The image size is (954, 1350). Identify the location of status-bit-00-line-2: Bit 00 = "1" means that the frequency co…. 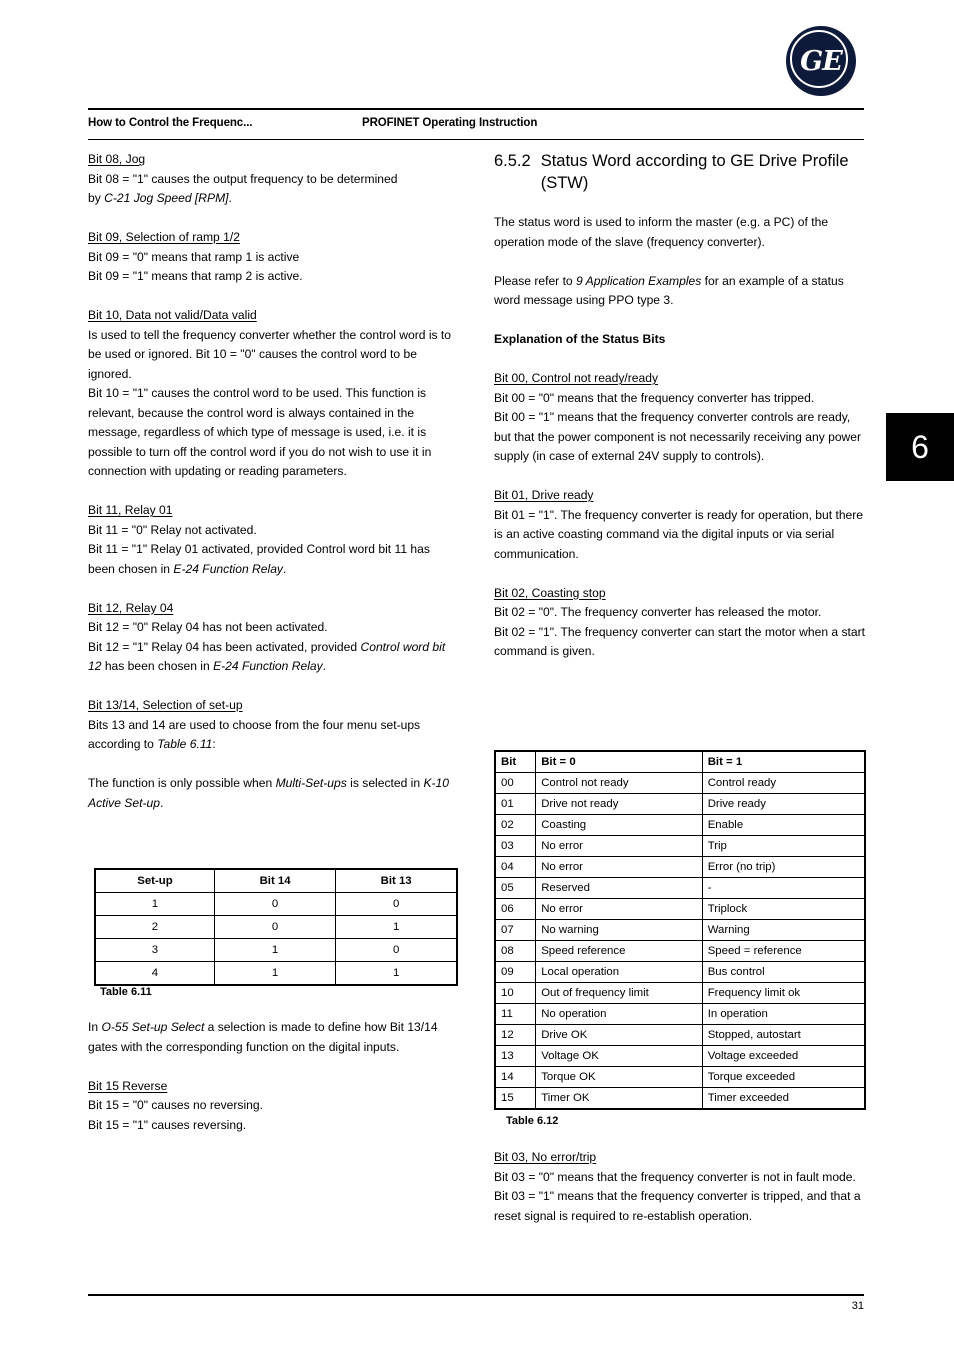
(678, 436).